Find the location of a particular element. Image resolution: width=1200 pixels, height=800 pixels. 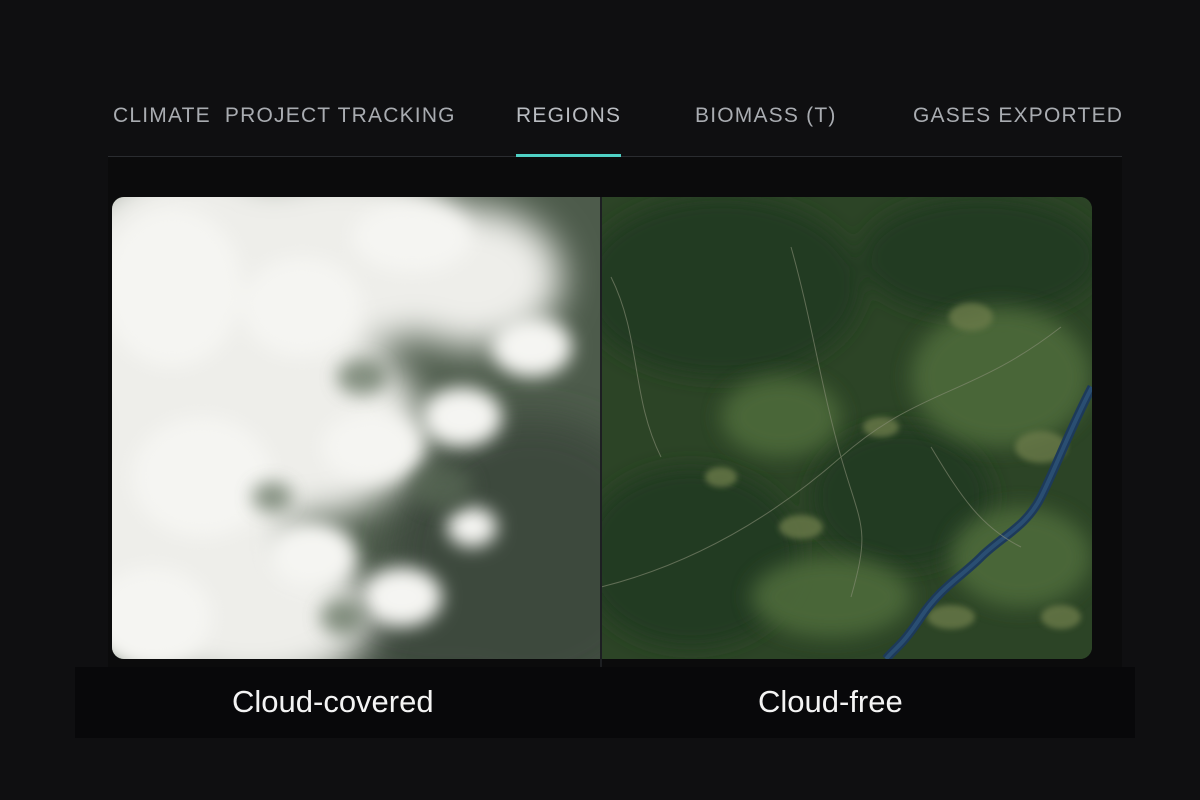

tab-climate-project-tracking: CLIMATE PROJECT TRACKING is located at coordinates (284, 128).